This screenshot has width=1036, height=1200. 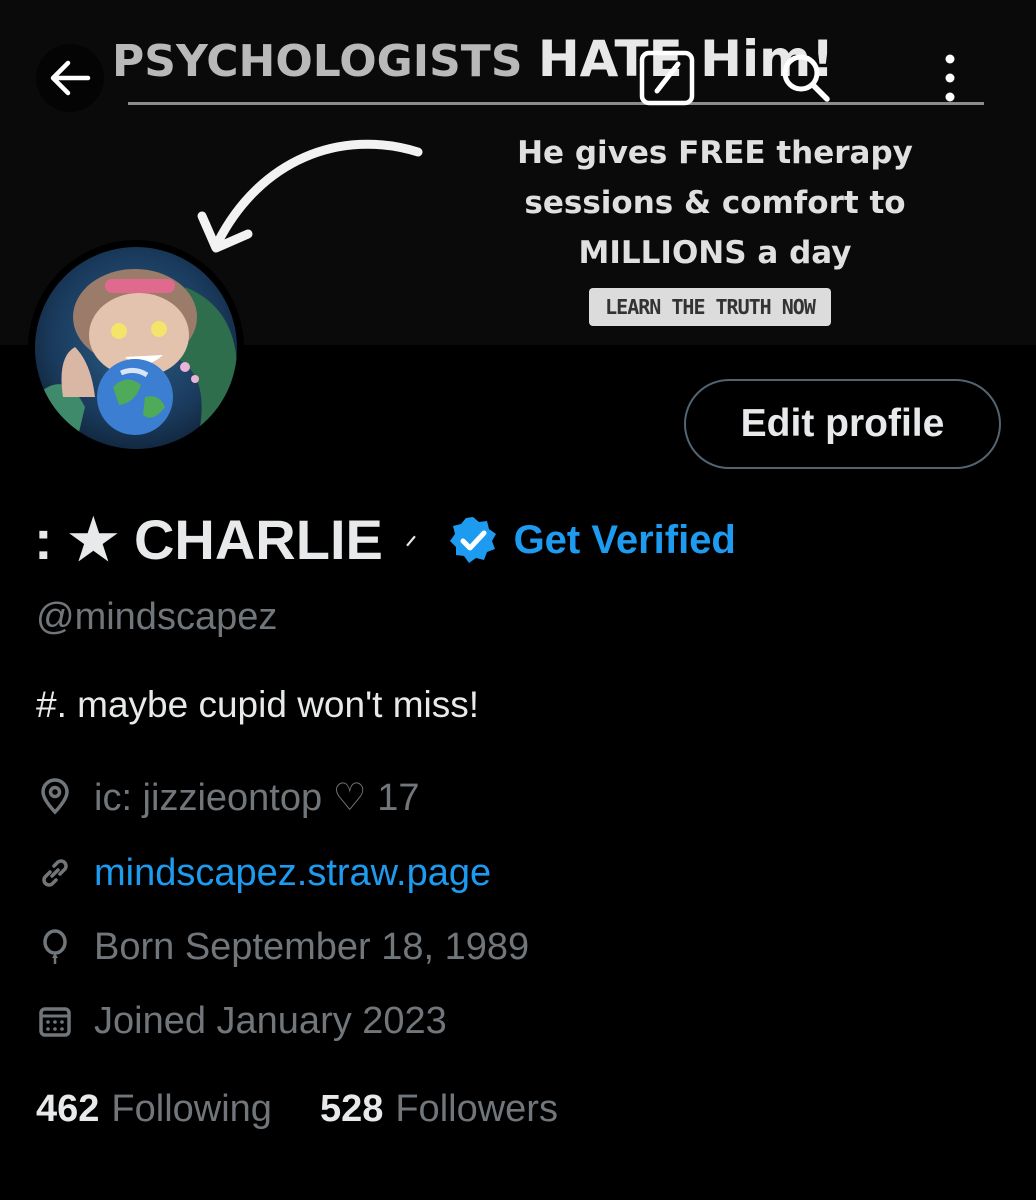 What do you see at coordinates (68, 1109) in the screenshot?
I see `following-count: 462` at bounding box center [68, 1109].